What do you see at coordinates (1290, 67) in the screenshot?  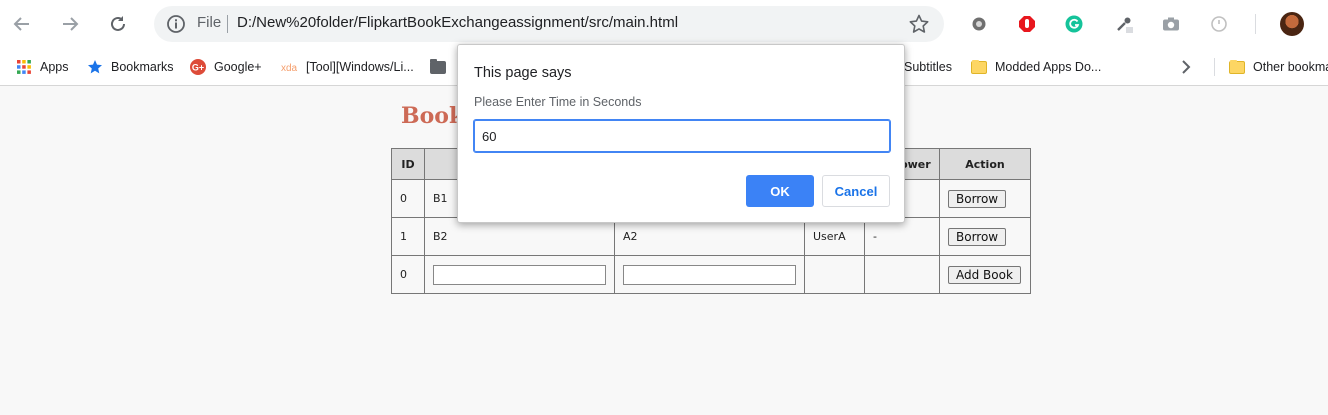 I see `bookmark-label: Other bookmarks` at bounding box center [1290, 67].